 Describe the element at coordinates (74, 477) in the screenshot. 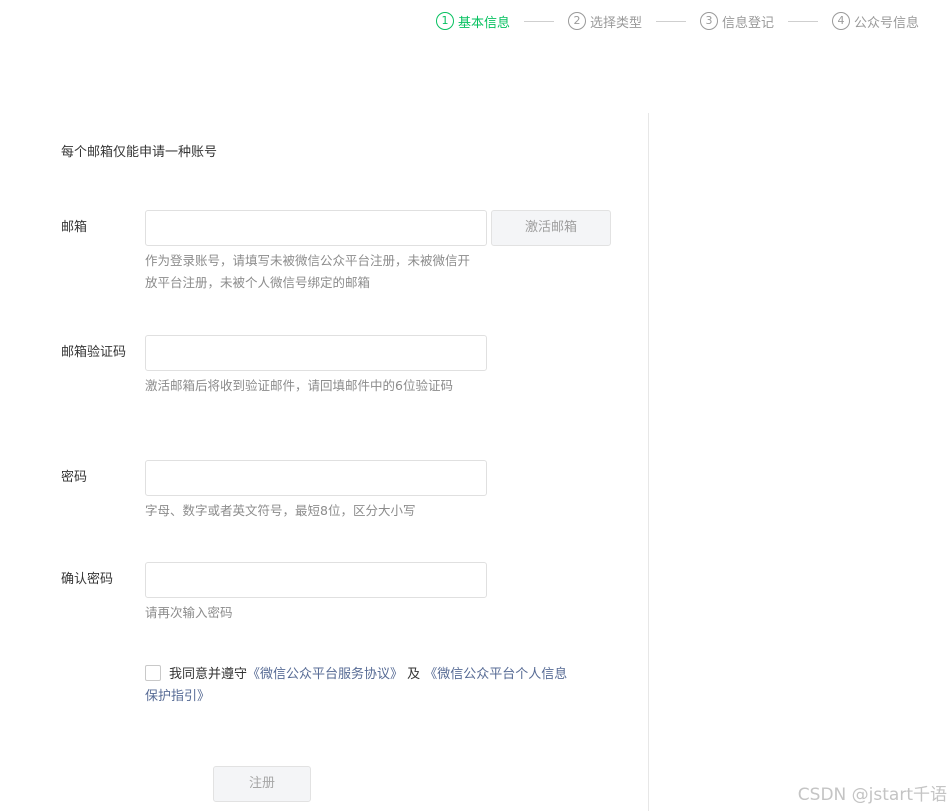

I see `password-label: 密码` at that location.